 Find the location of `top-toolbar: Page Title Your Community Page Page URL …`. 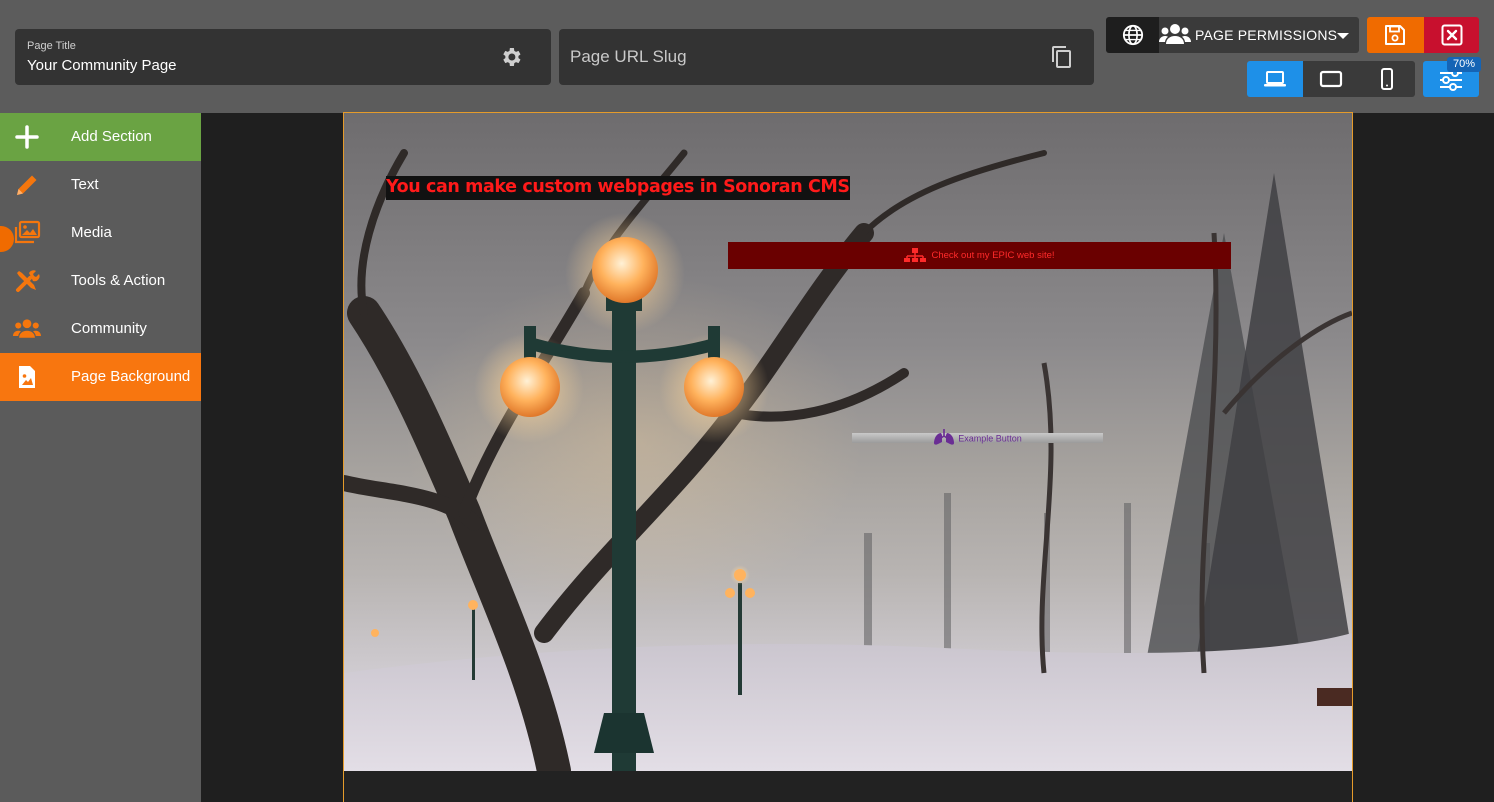

top-toolbar: Page Title Your Community Page Page URL … is located at coordinates (747, 56).